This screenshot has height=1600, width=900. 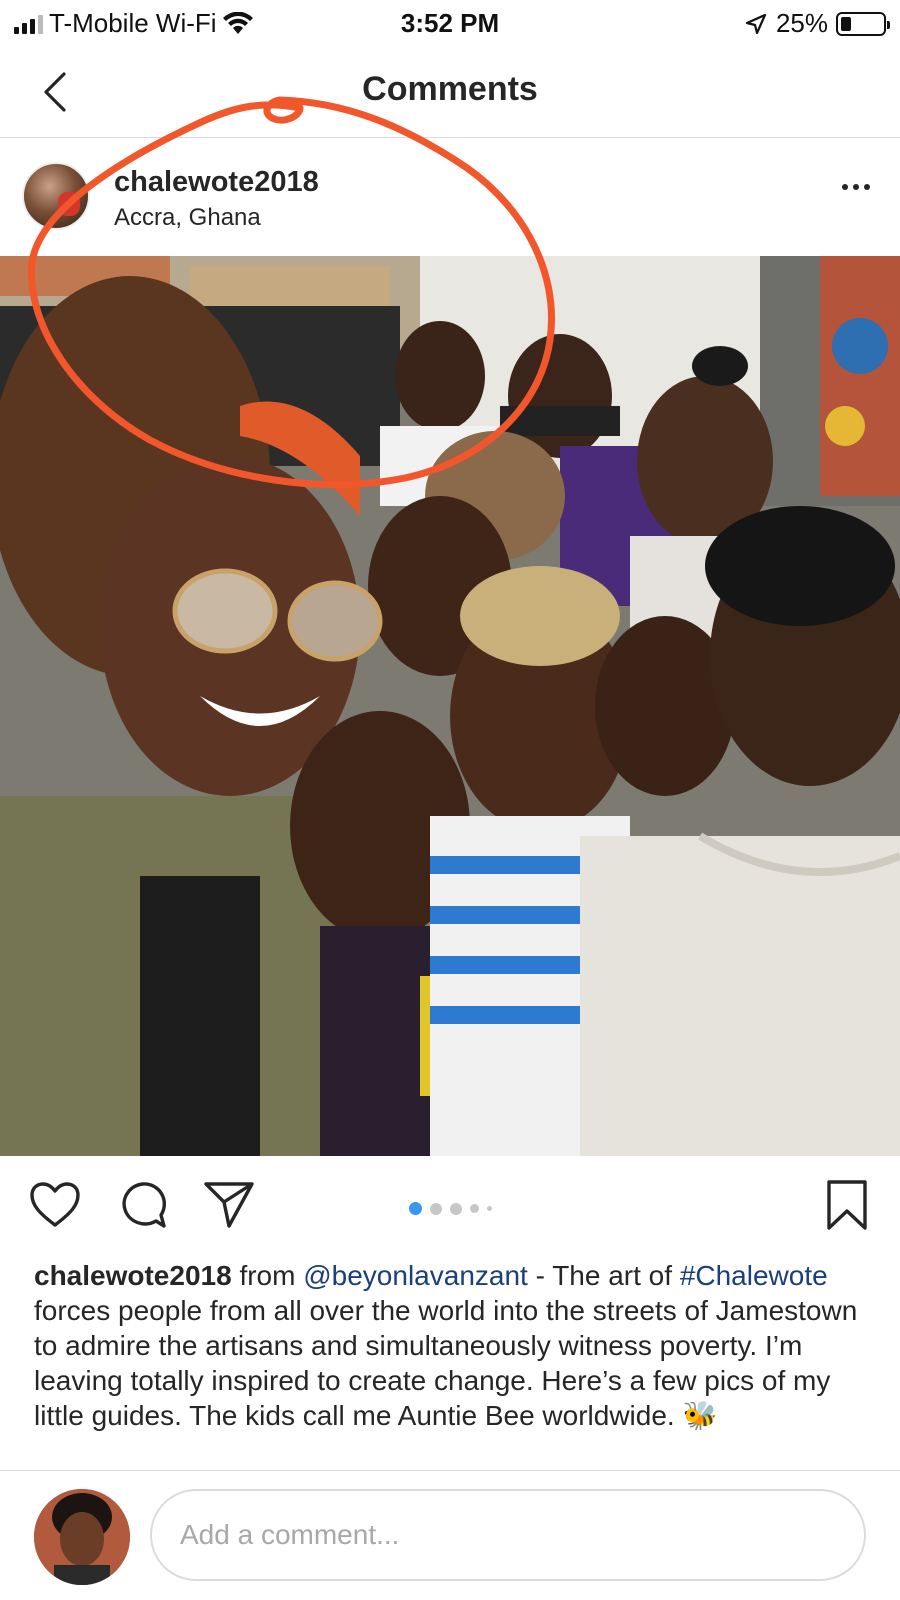 I want to click on bookmark-icon, so click(x=847, y=1205).